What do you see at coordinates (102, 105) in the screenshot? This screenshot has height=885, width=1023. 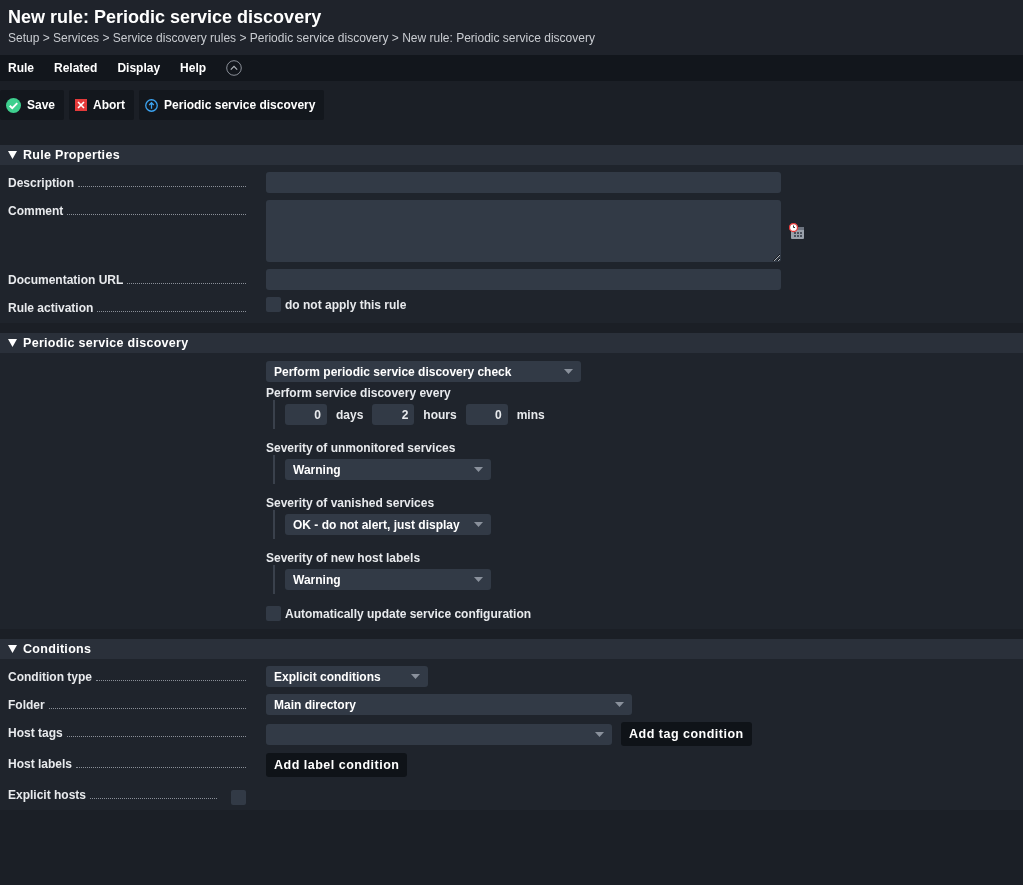 I see `action-button: Abort` at bounding box center [102, 105].